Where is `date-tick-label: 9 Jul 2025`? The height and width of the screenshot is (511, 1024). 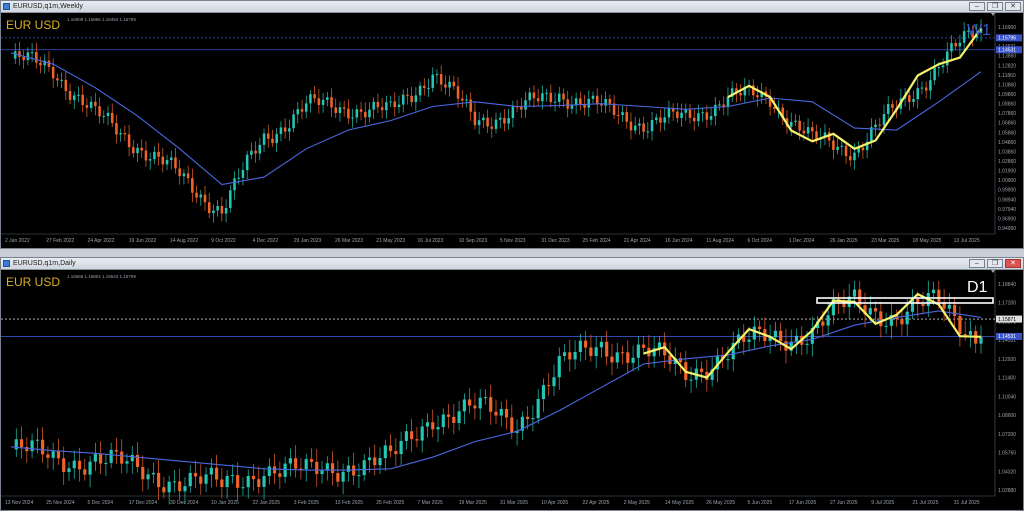 date-tick-label: 9 Jul 2025 is located at coordinates (882, 503).